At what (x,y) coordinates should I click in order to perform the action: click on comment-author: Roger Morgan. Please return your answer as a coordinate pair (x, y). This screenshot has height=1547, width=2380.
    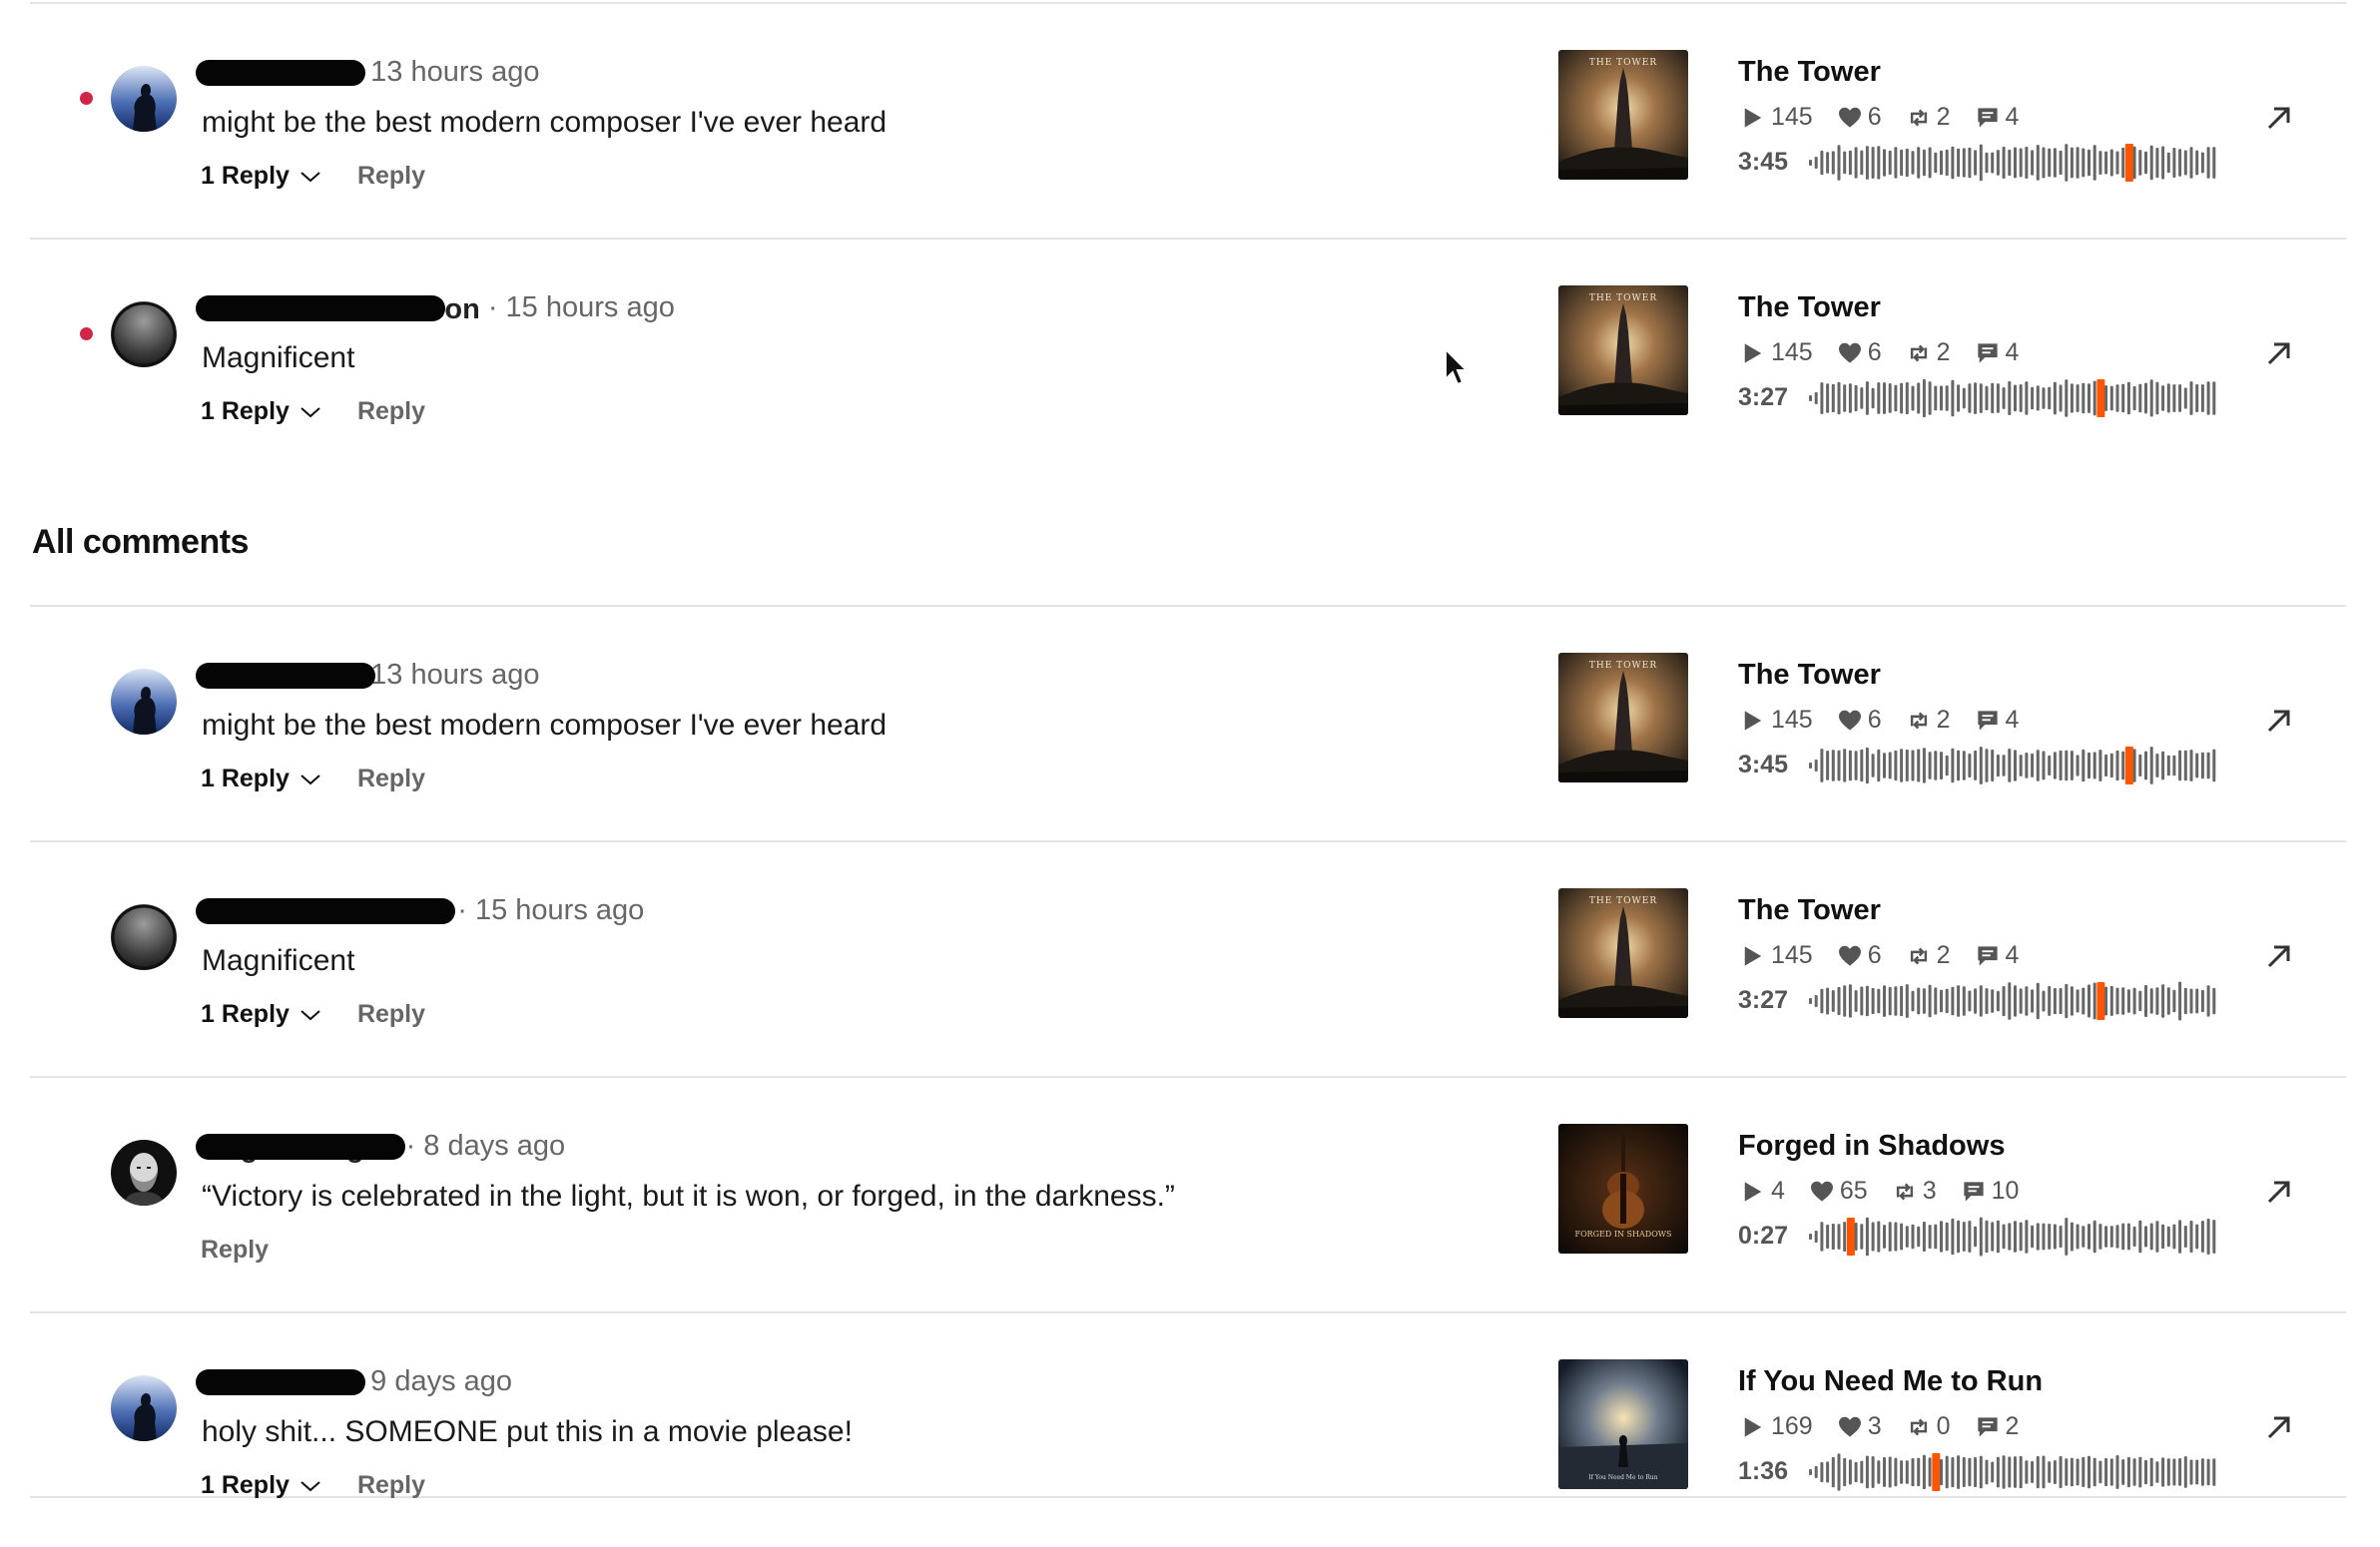
    Looking at the image, I should click on (300, 1148).